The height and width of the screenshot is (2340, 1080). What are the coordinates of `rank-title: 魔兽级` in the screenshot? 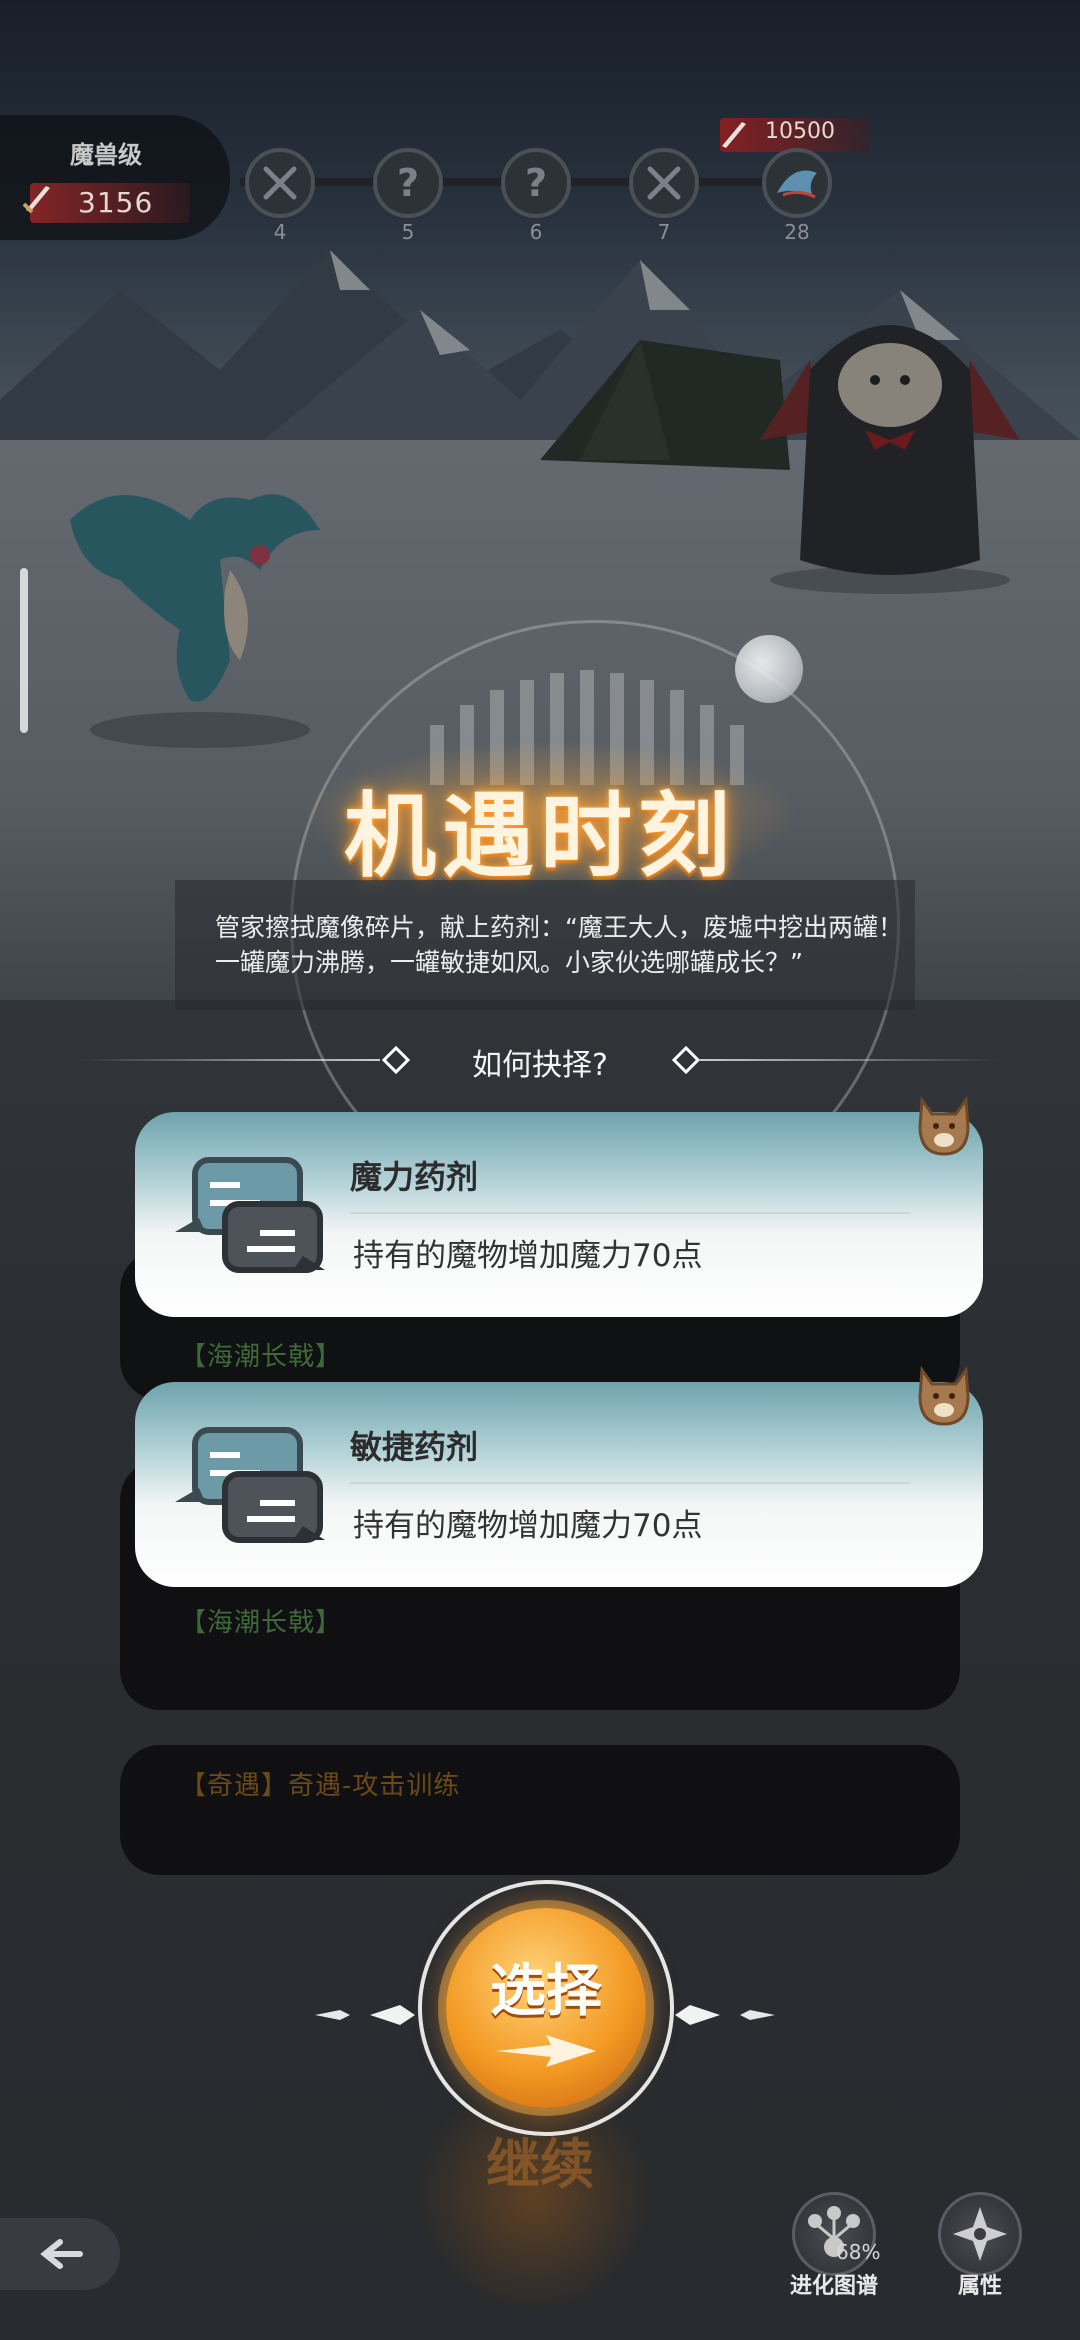 It's located at (106, 155).